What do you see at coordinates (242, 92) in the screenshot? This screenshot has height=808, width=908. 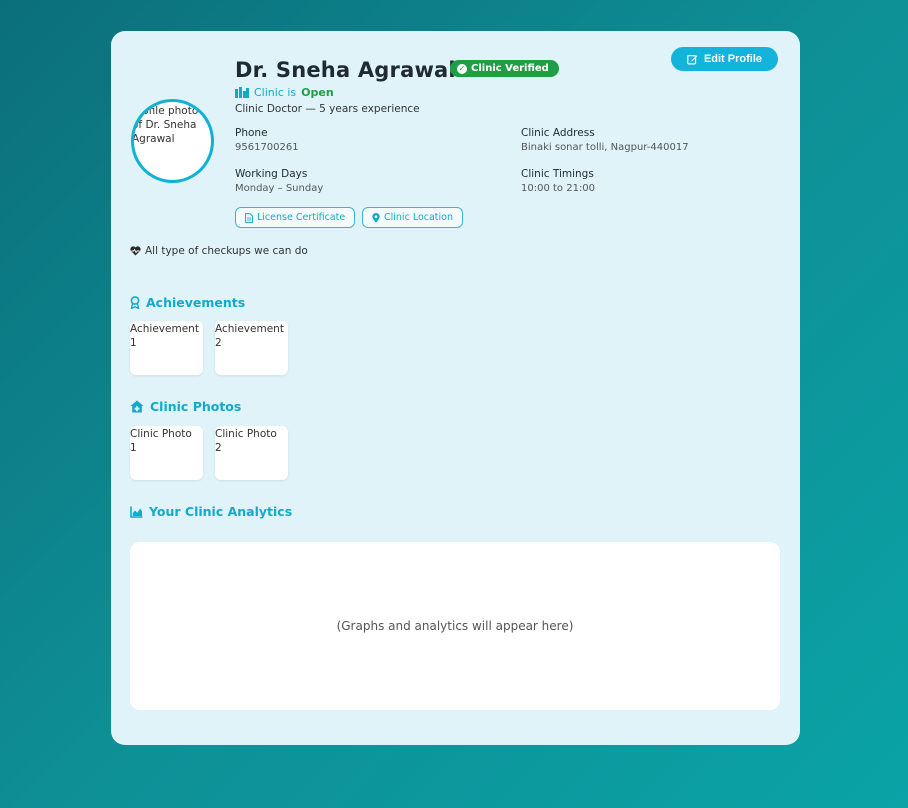 I see `clinic-icon` at bounding box center [242, 92].